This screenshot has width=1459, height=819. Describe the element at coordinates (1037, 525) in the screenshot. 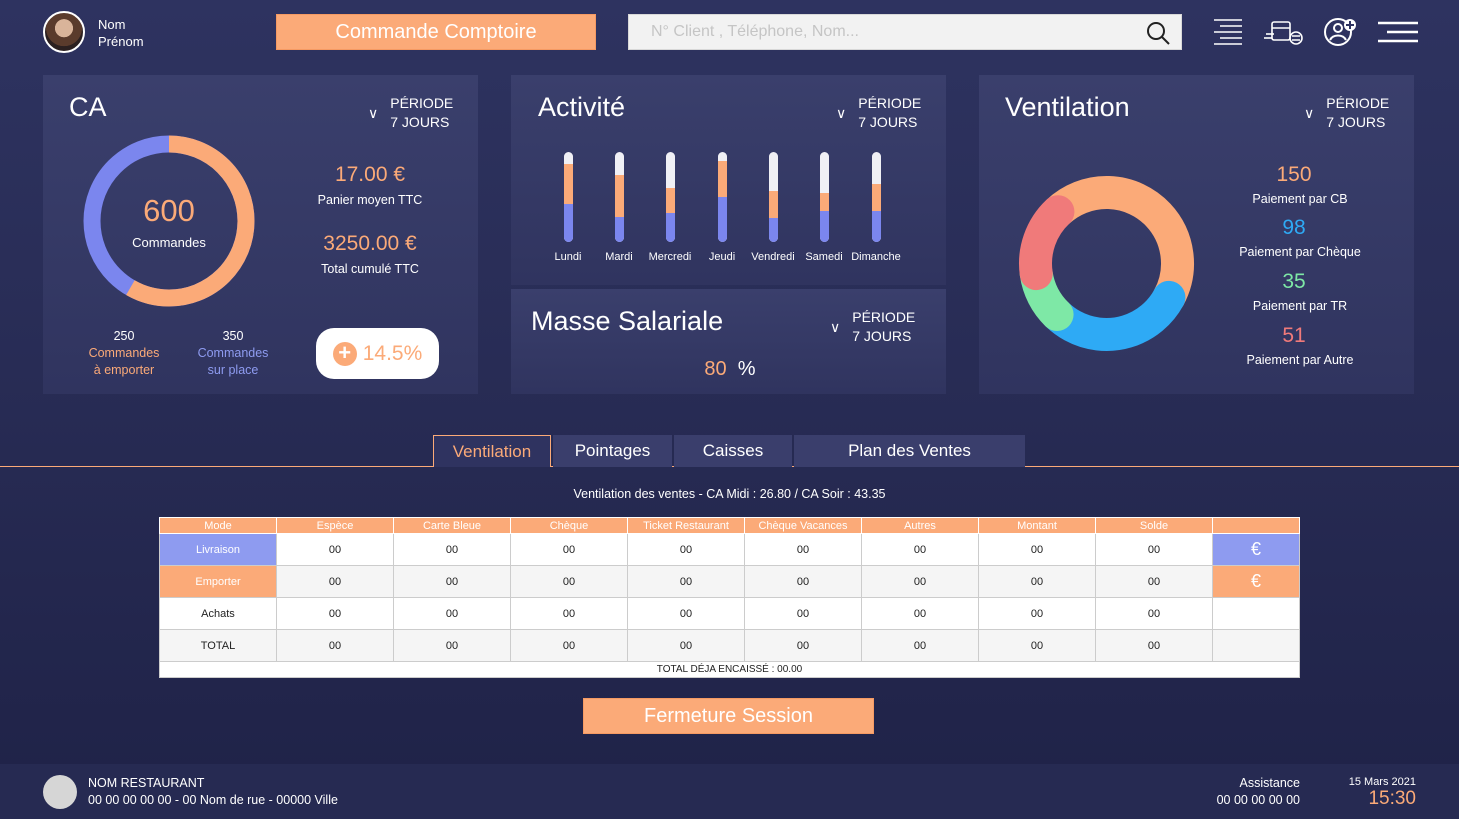

I see `table-header-cell: Montant` at that location.